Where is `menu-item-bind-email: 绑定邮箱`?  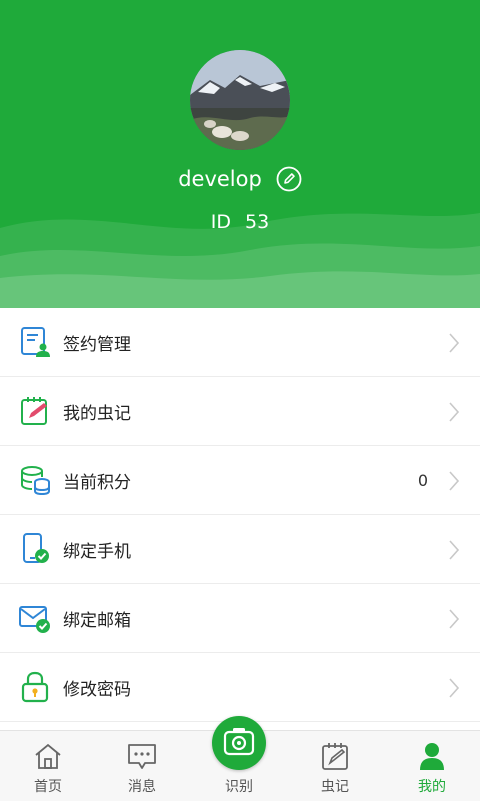 menu-item-bind-email: 绑定邮箱 is located at coordinates (240, 618).